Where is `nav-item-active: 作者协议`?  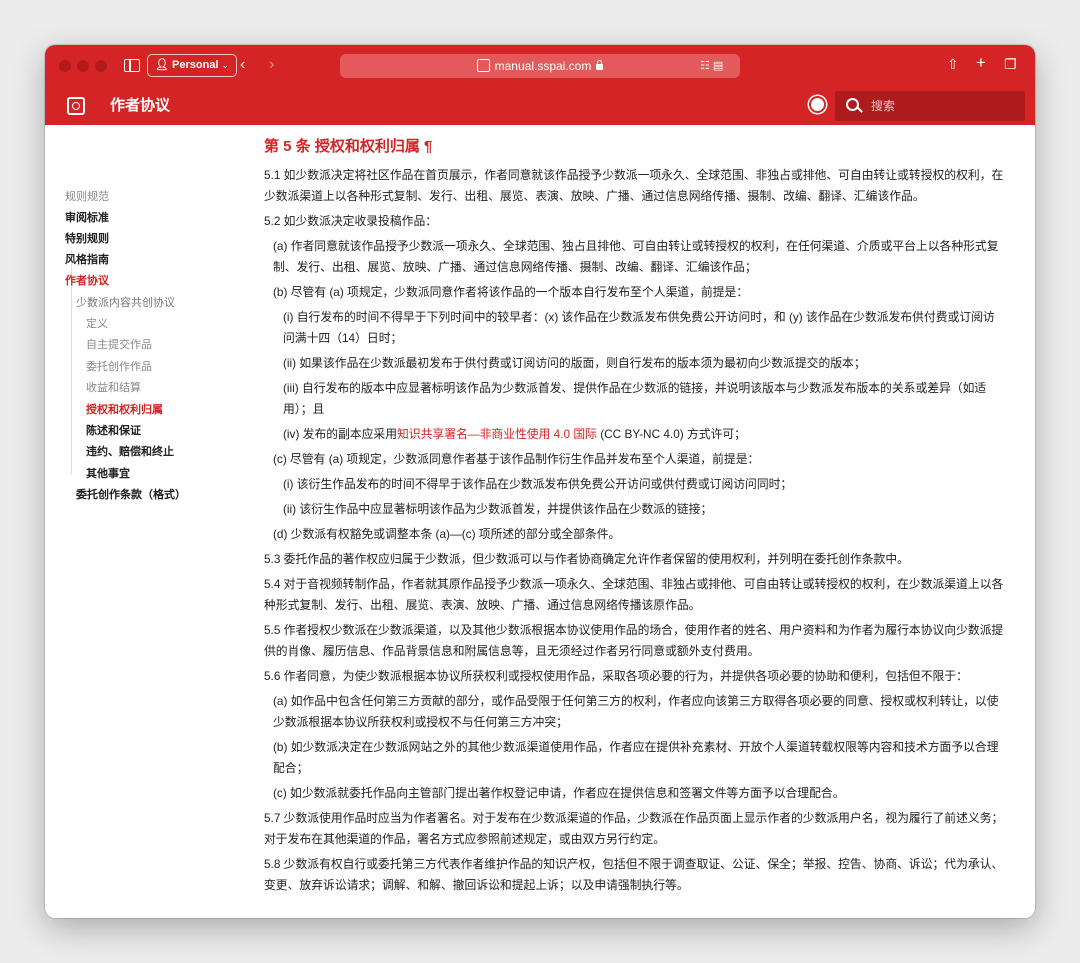 nav-item-active: 作者协议 is located at coordinates (87, 281).